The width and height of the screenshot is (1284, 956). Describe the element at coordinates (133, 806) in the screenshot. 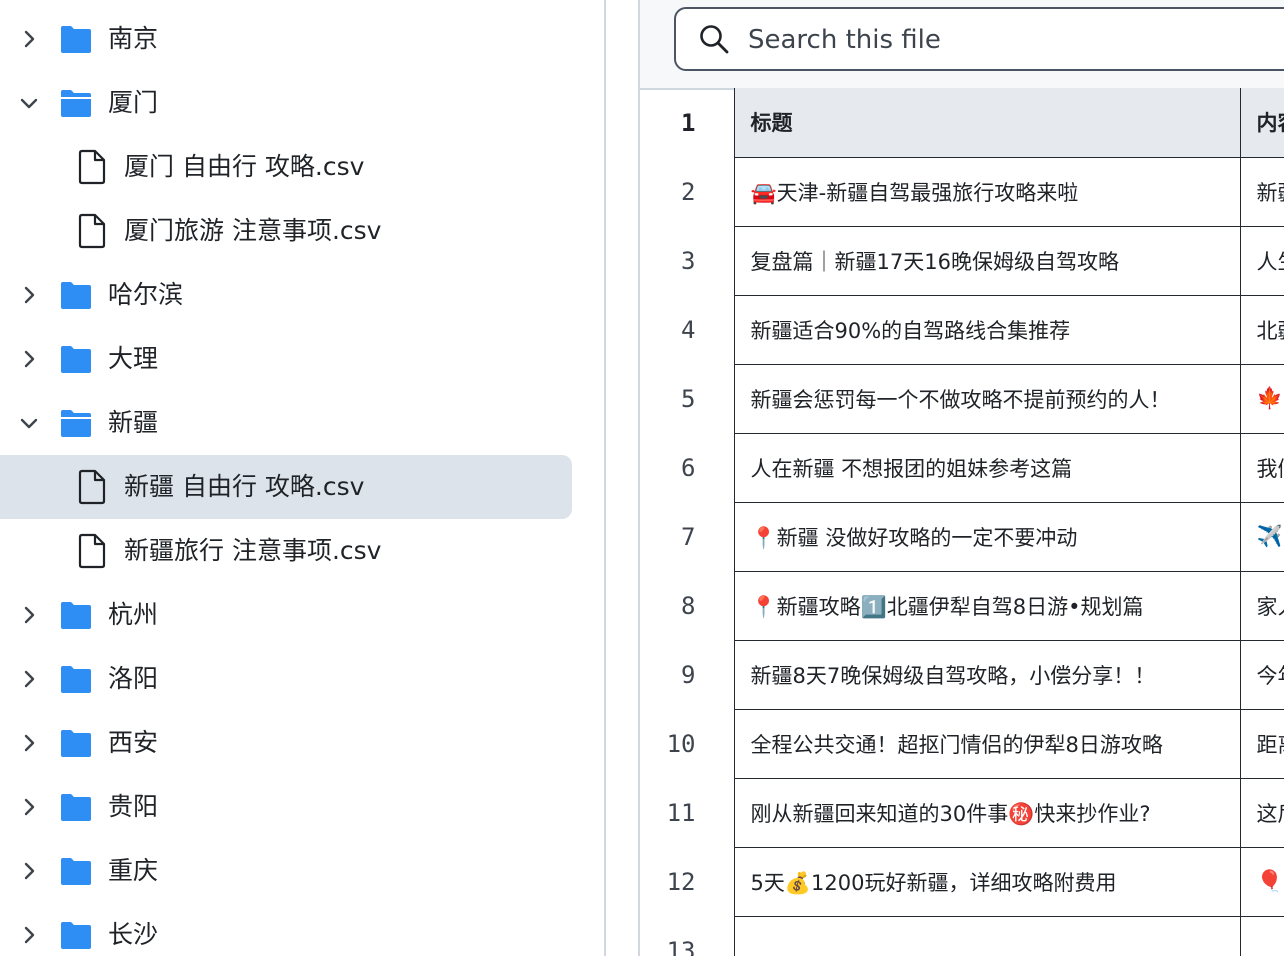

I see `tree-item-label: 贵阳` at that location.